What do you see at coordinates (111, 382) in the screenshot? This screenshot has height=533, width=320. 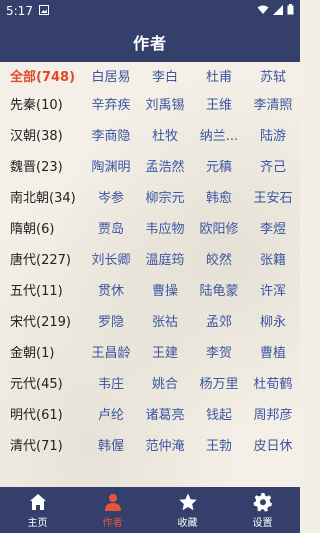 I see `author-link: 韦庄` at bounding box center [111, 382].